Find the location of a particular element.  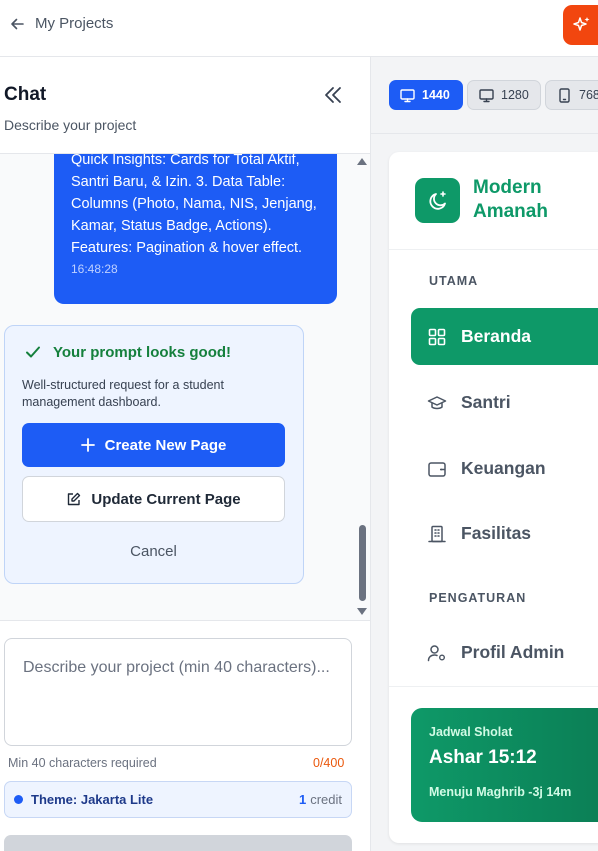

prayer-label: Jadwal Sholat is located at coordinates (471, 732).